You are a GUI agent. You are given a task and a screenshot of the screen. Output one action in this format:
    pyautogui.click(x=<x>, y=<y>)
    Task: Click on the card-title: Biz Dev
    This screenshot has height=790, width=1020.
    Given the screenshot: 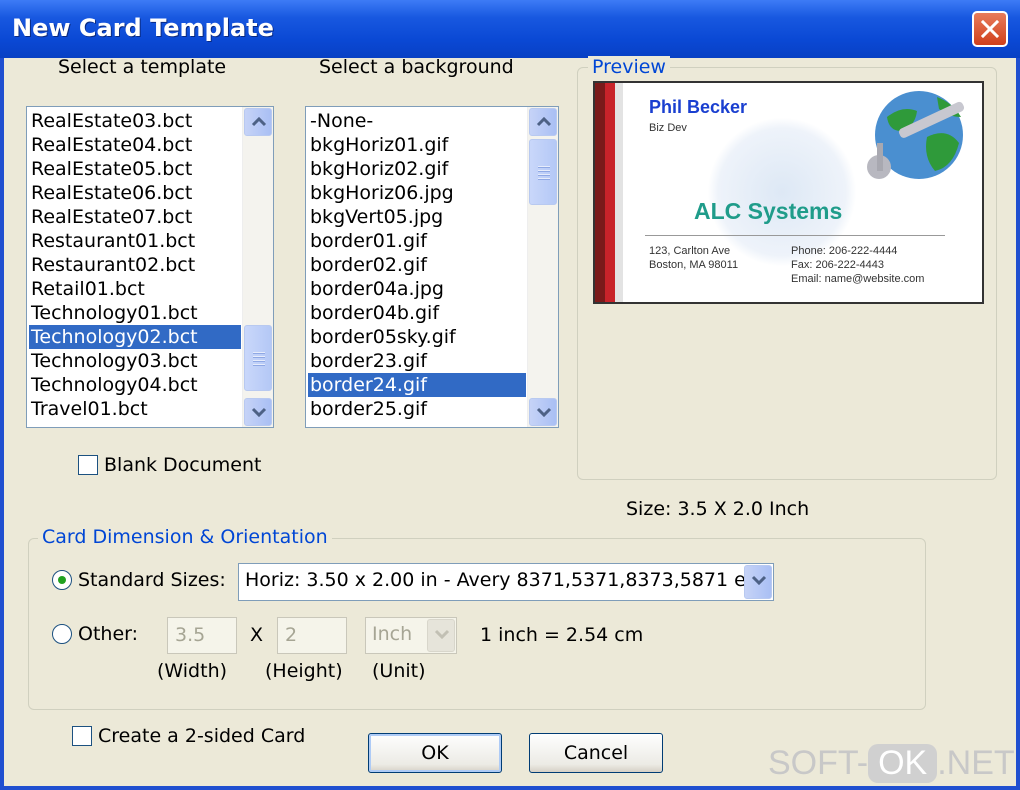 What is the action you would take?
    pyautogui.click(x=668, y=128)
    